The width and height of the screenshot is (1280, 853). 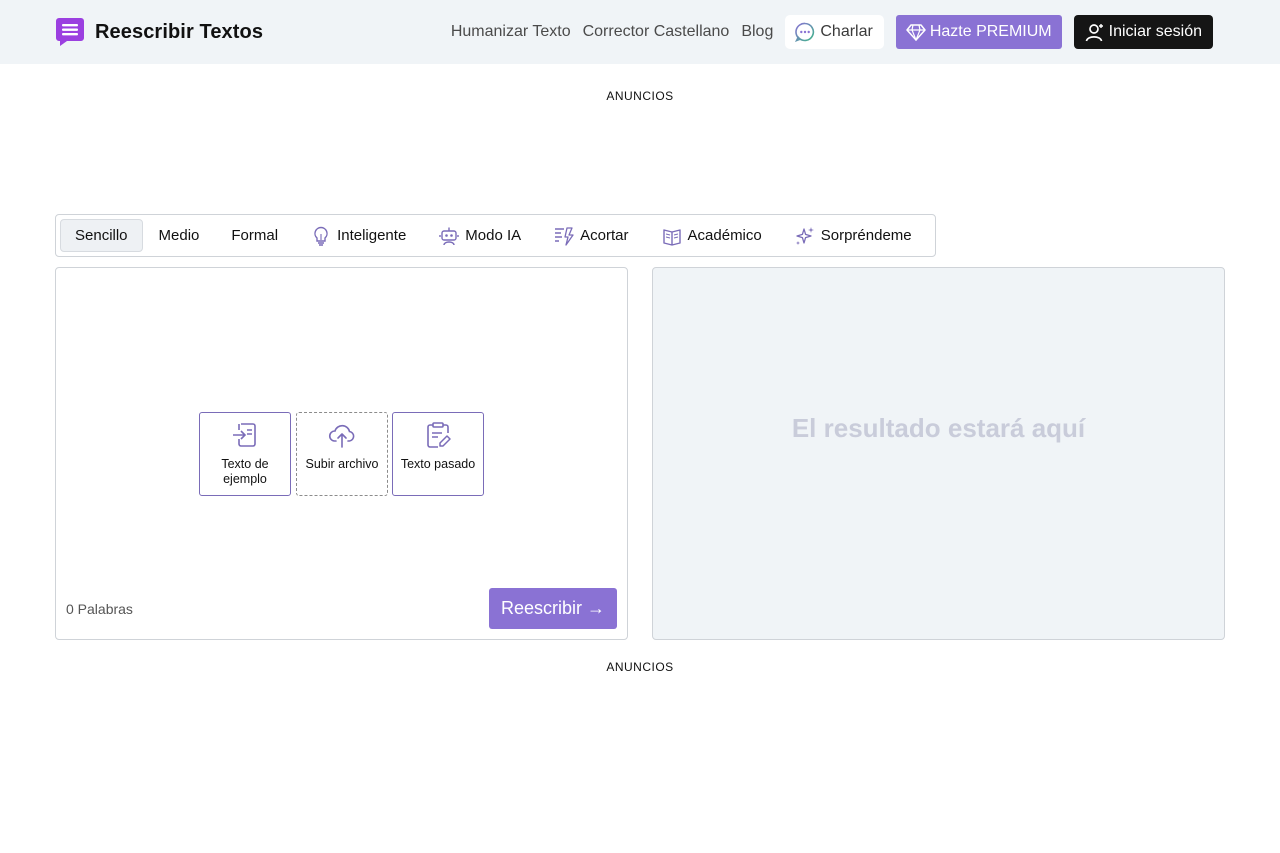 What do you see at coordinates (990, 31) in the screenshot?
I see `premium-label: Hazte PREMIUM` at bounding box center [990, 31].